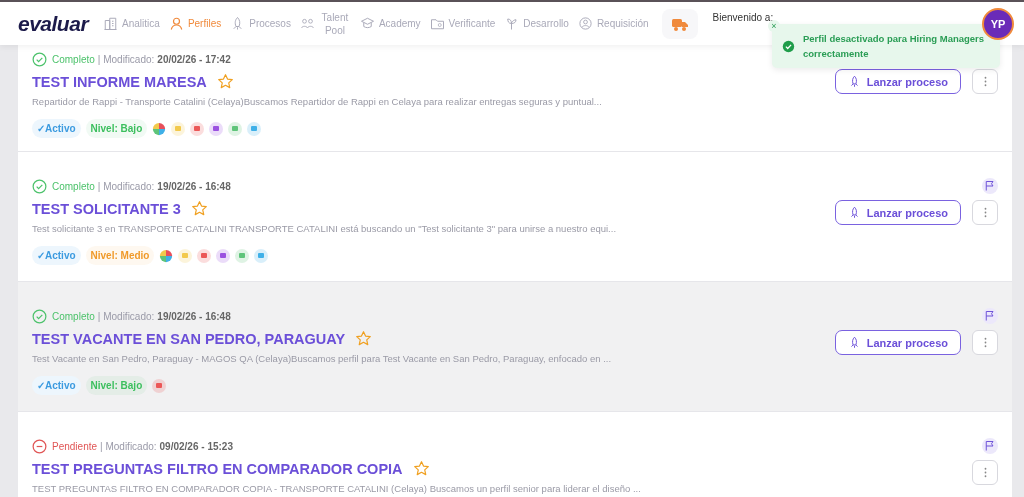 The height and width of the screenshot is (497, 1024). I want to click on profile-title: TEST SOLICITANTE 3, so click(106, 208).